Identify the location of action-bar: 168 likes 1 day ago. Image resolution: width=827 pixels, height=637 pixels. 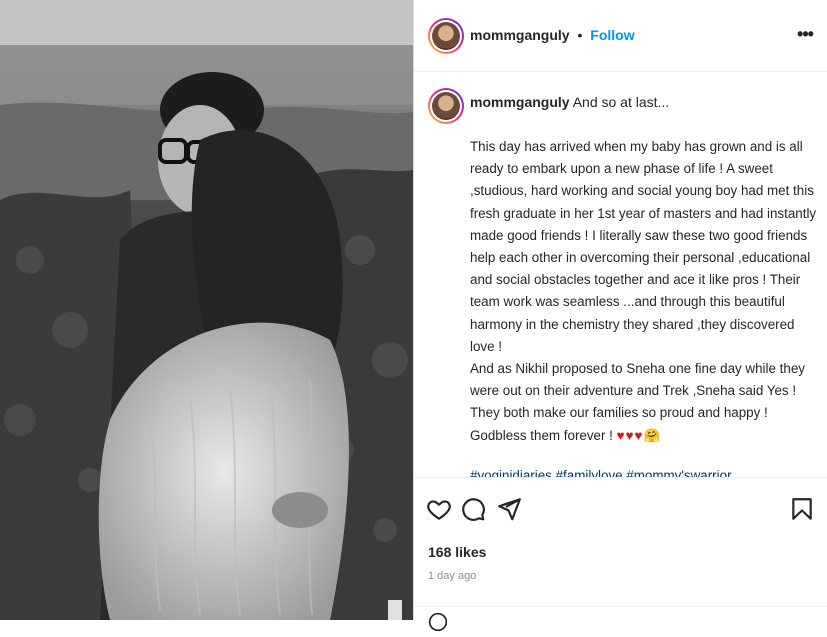
(620, 554).